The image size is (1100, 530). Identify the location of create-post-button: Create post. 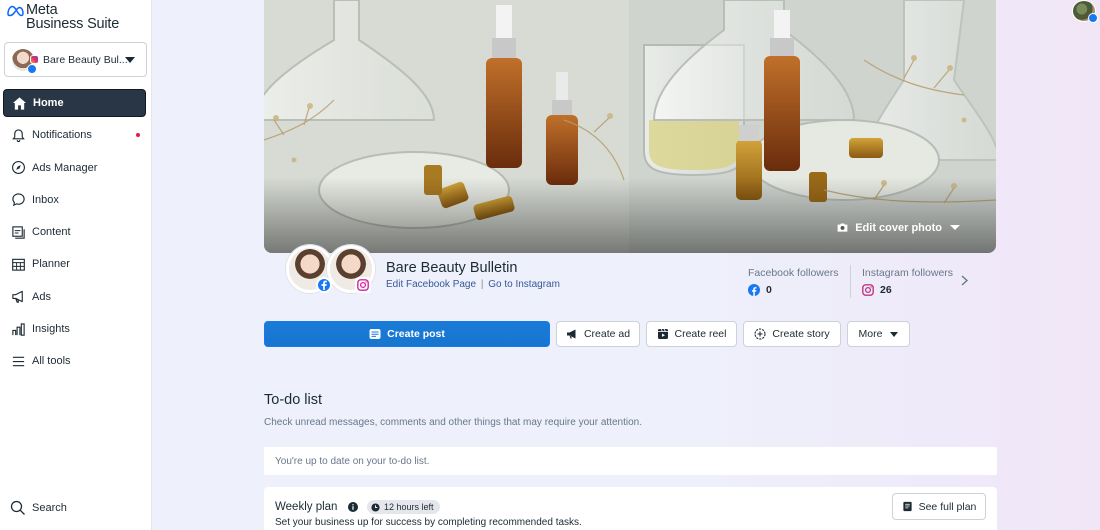
(407, 334).